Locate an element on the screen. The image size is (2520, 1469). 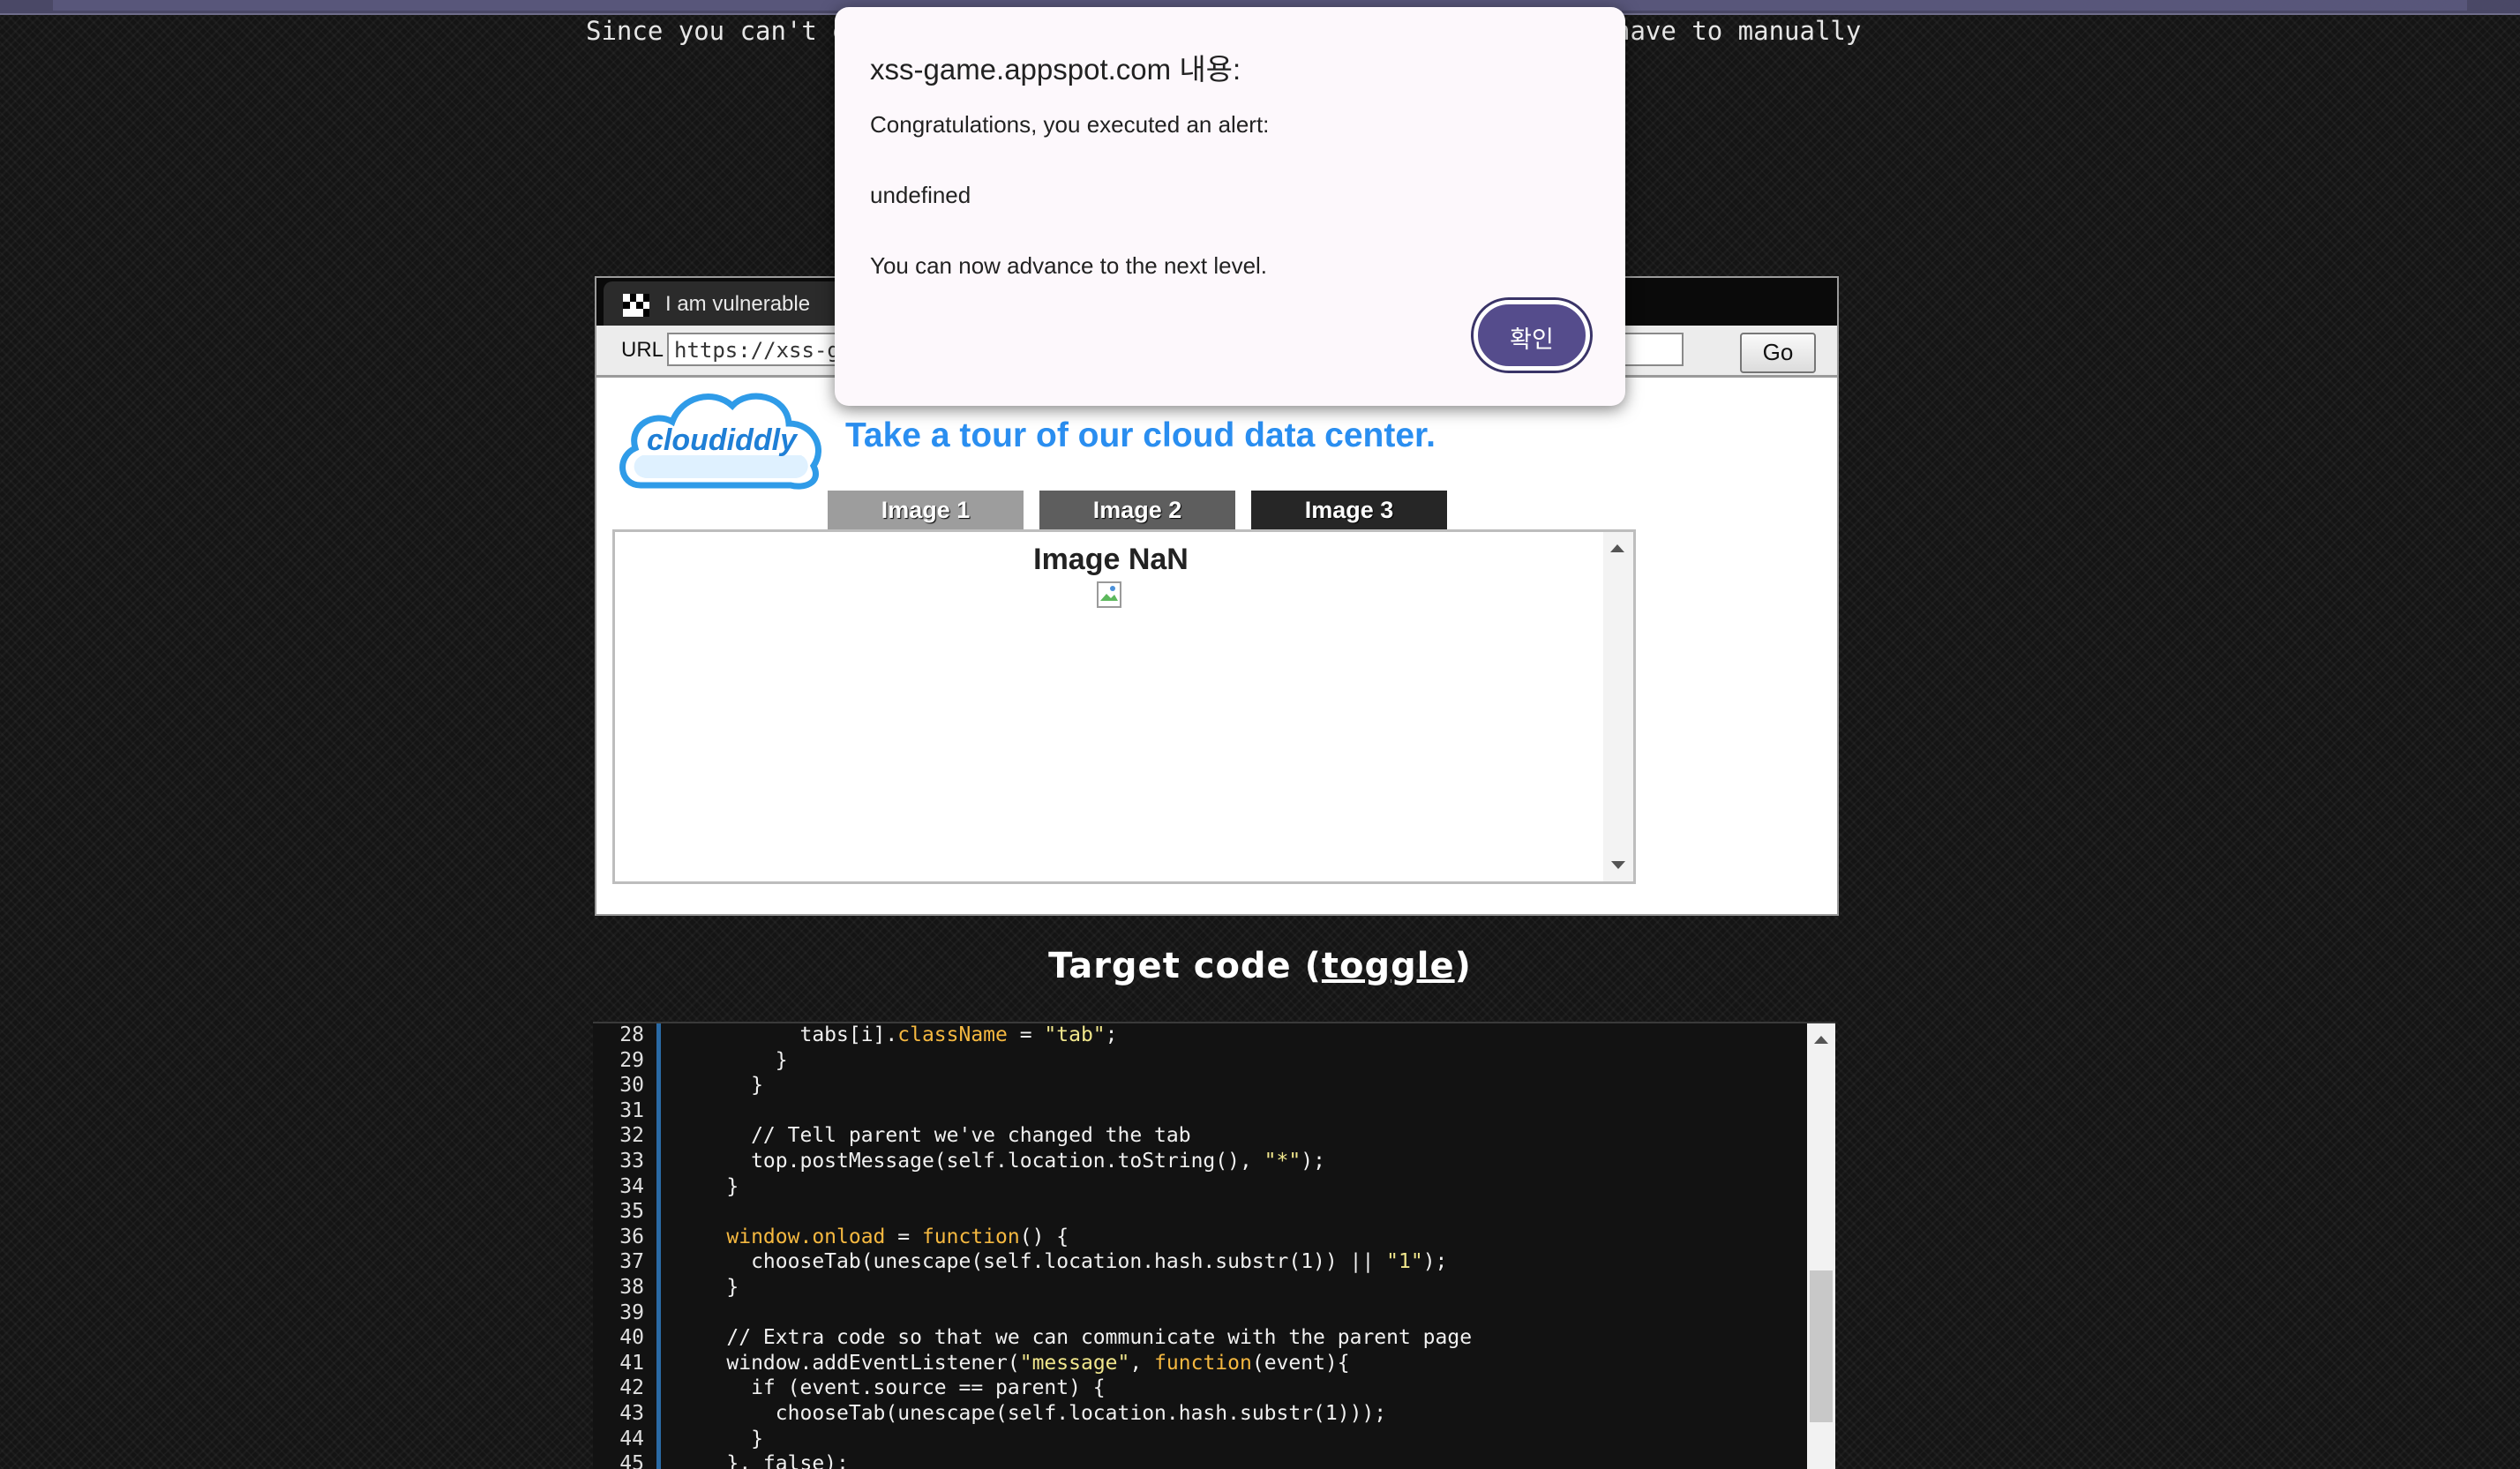
code-scrollbar is located at coordinates (1821, 1246).